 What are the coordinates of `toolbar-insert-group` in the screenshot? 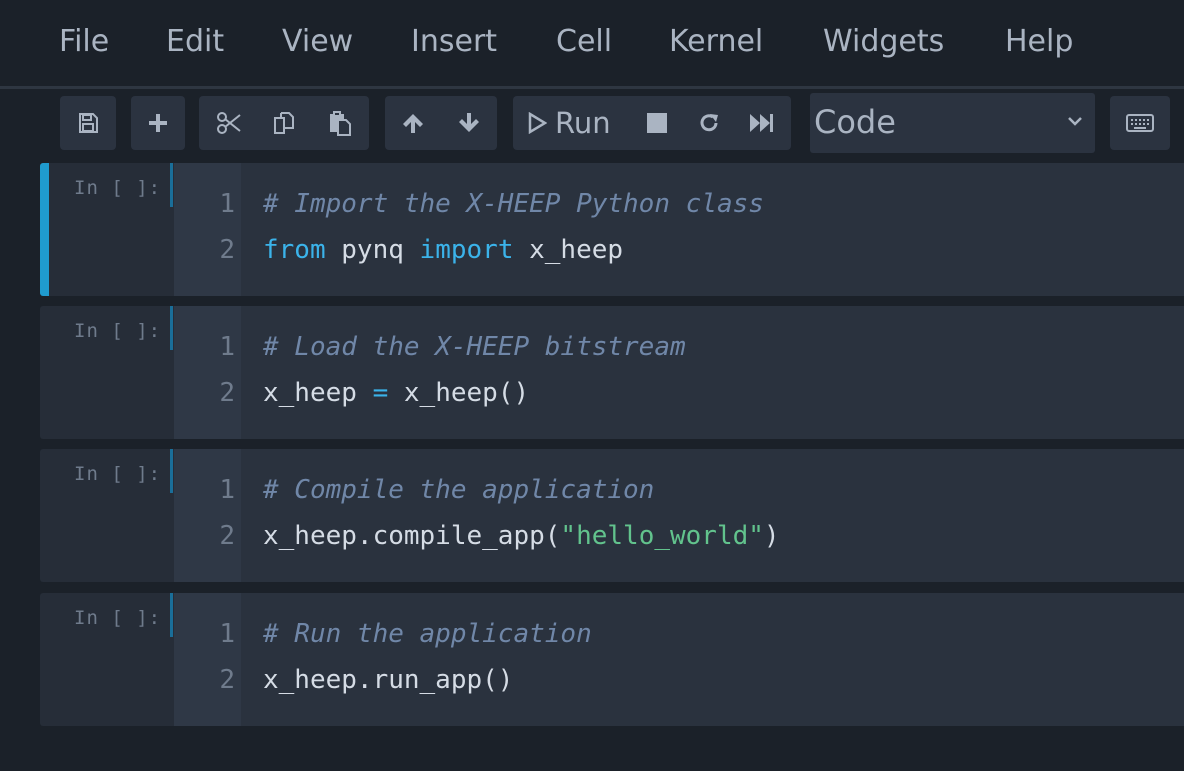 It's located at (158, 123).